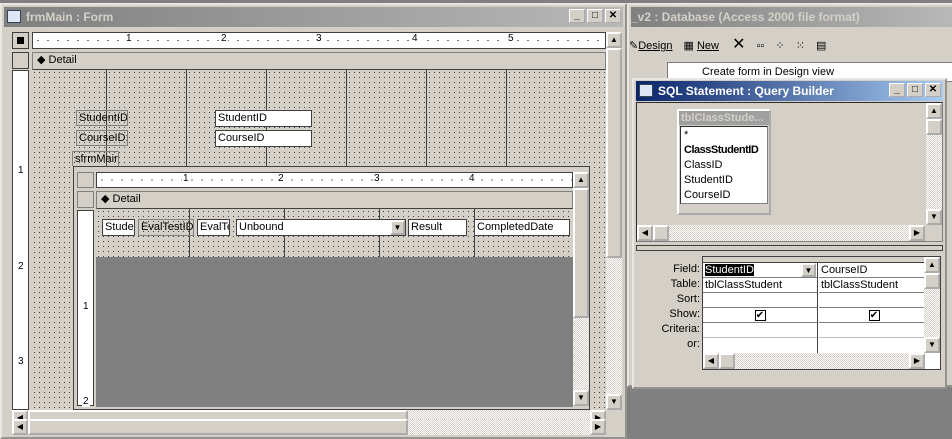  I want to click on form-icon, so click(14, 16).